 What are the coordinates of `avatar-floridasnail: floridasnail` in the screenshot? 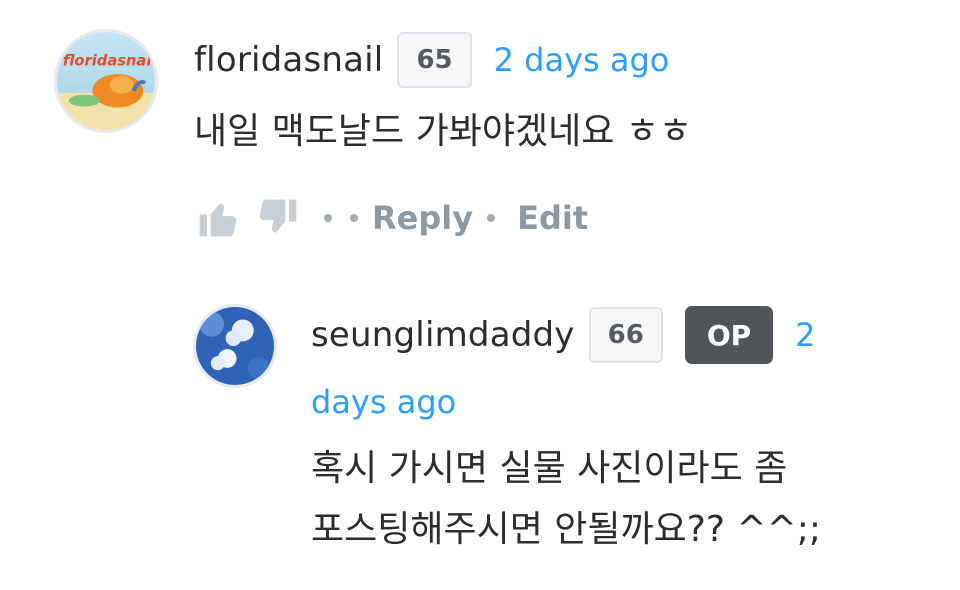 It's located at (106, 81).